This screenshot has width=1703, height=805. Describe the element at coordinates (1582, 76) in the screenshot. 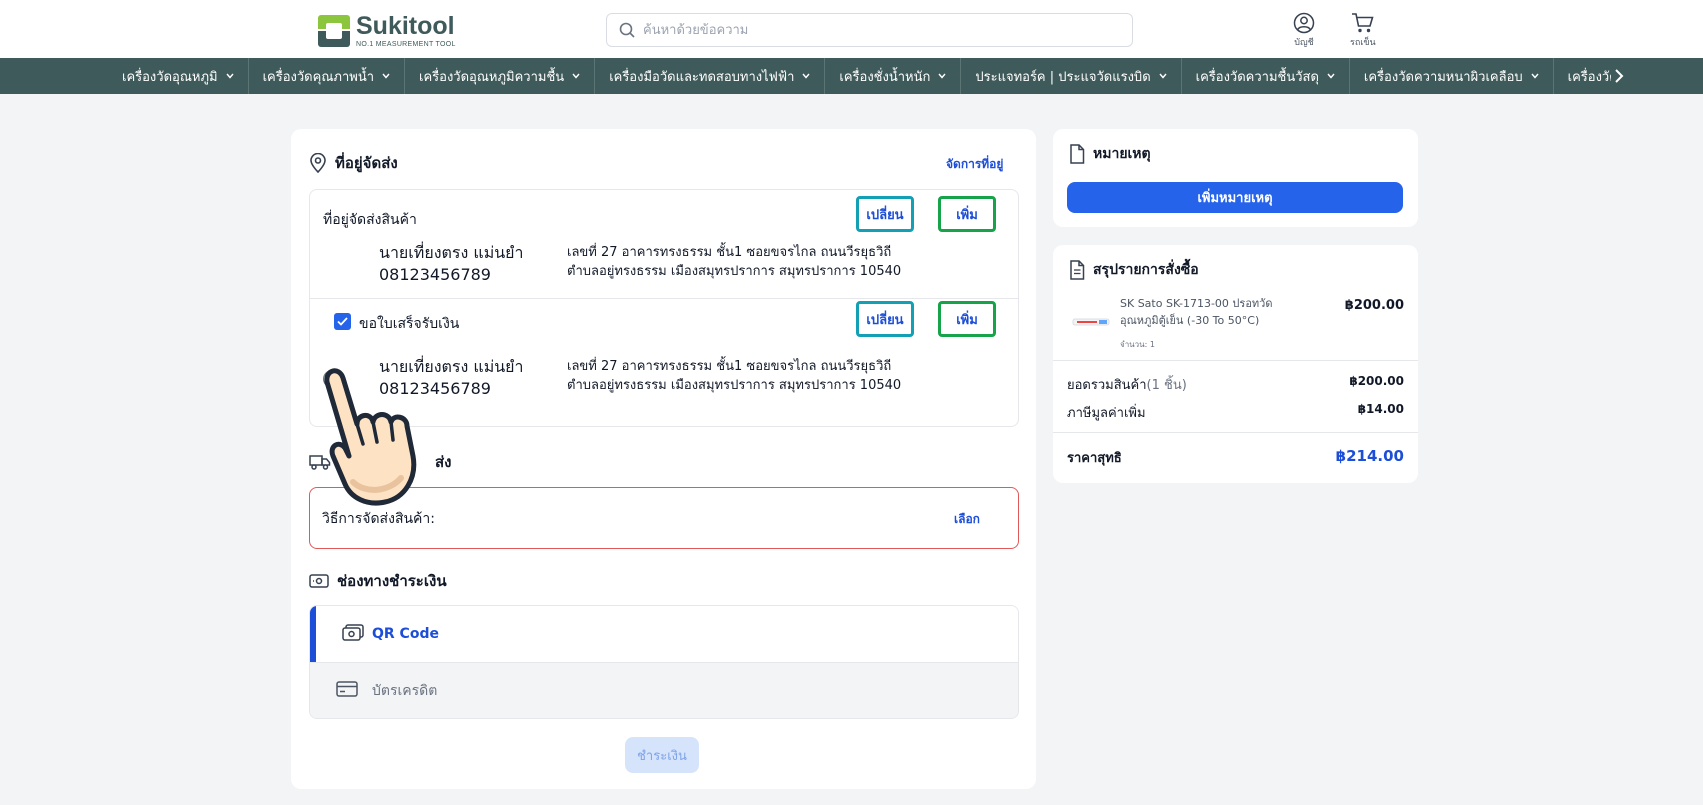

I see `nav-item-8: เครื่องวัดแสง` at that location.